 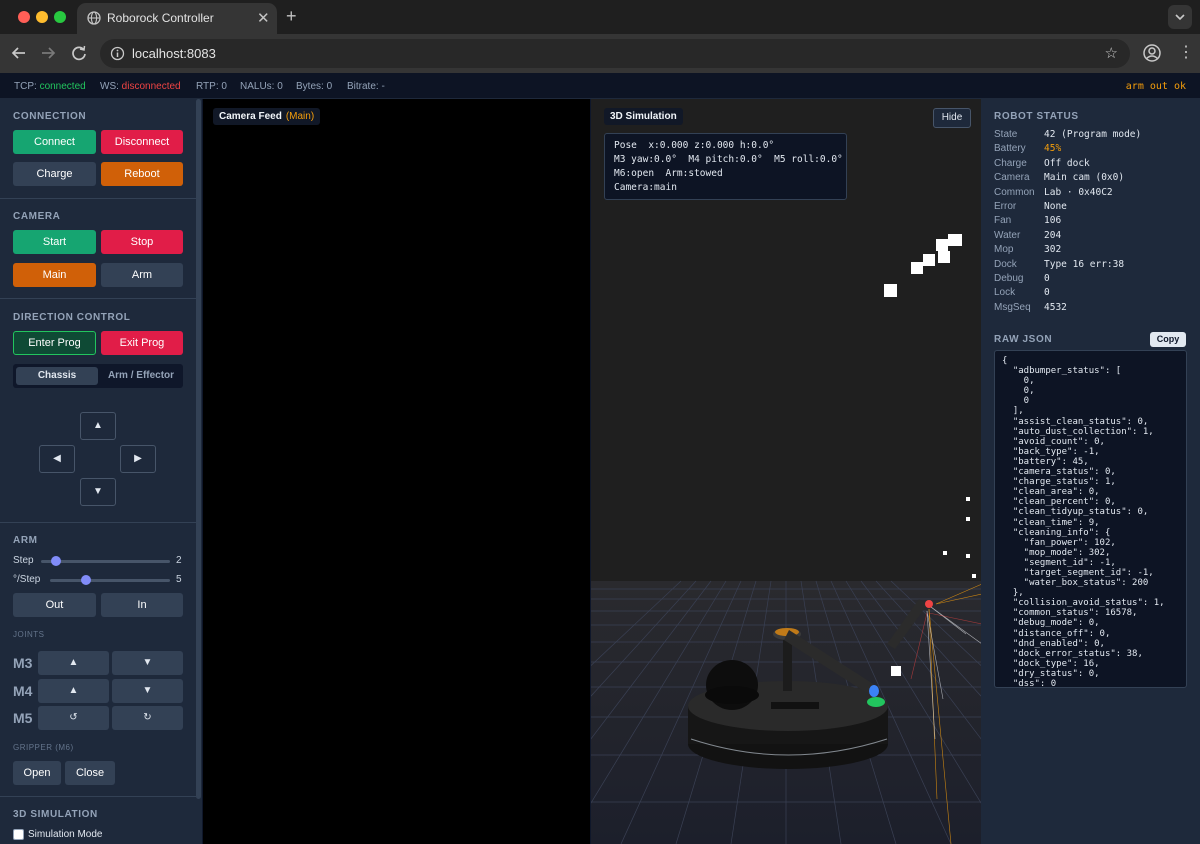 I want to click on raw-json-title: RAW JSON, so click(x=1023, y=339).